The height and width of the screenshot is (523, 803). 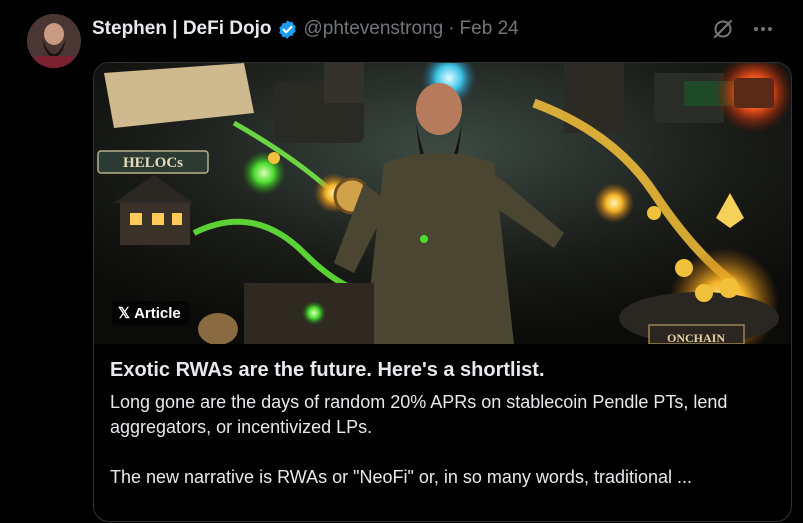 I want to click on article-badge: 𝕏 Article, so click(x=150, y=313).